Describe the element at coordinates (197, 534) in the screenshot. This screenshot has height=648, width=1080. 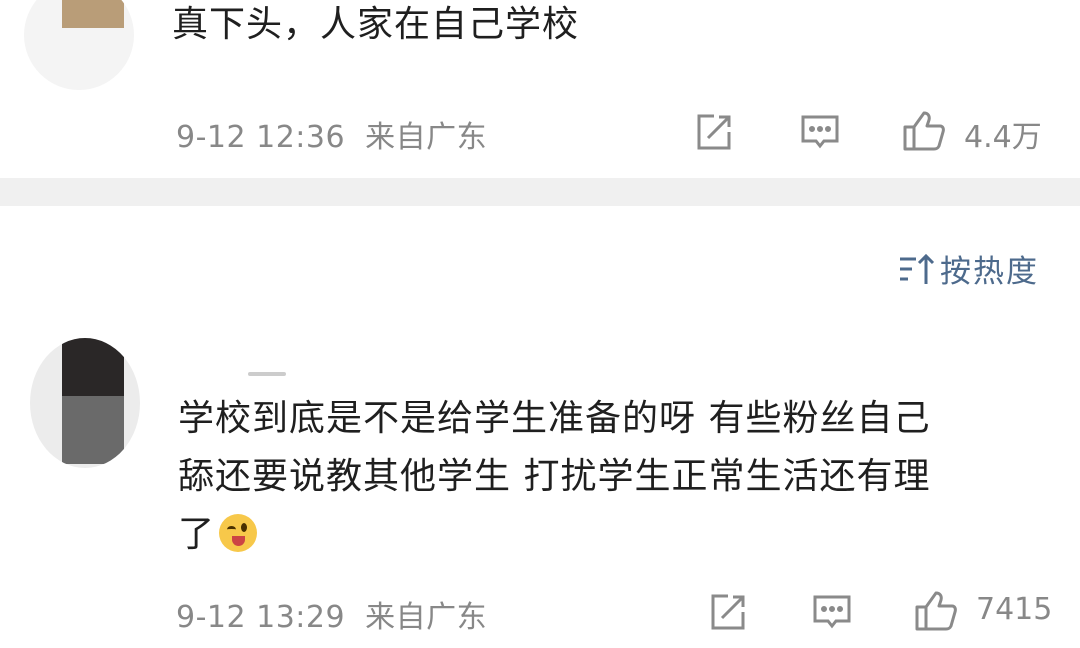
I see `comment-line: 了` at that location.